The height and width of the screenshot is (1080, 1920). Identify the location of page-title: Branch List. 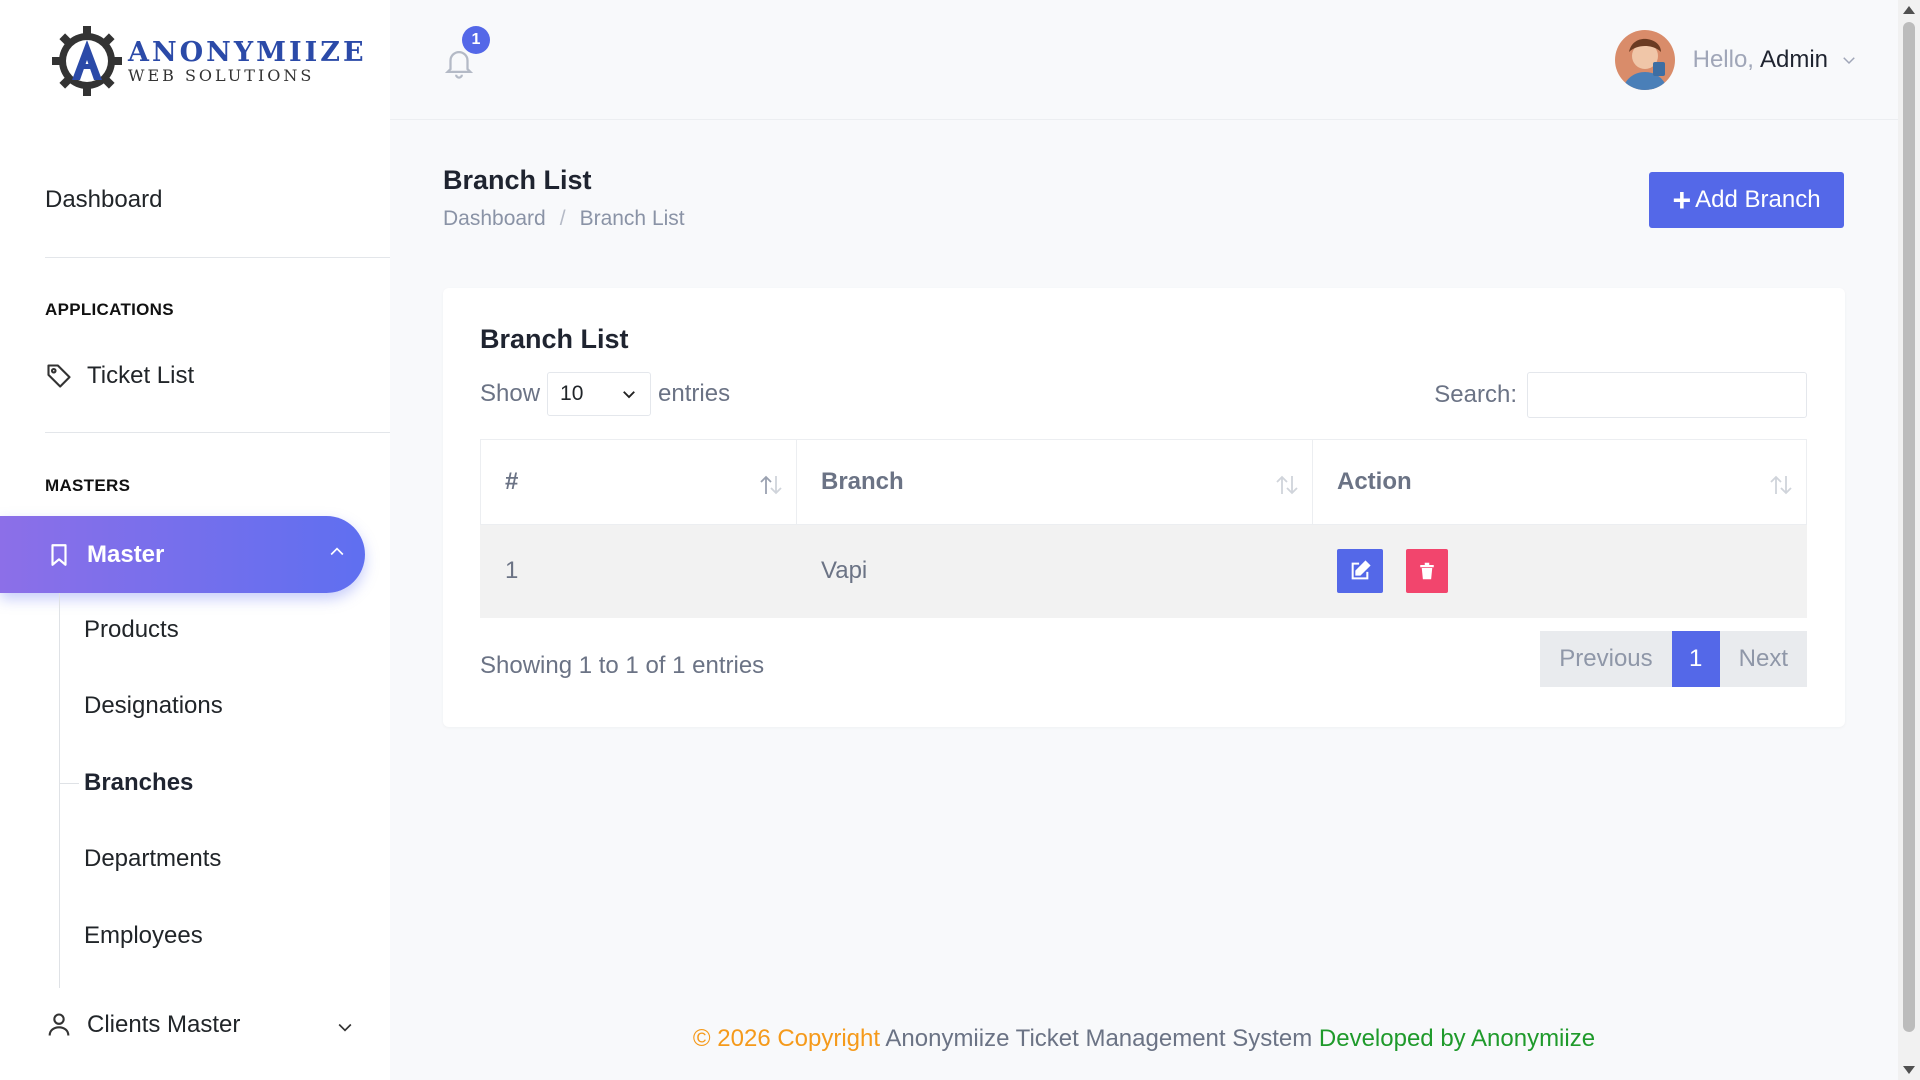
(517, 180).